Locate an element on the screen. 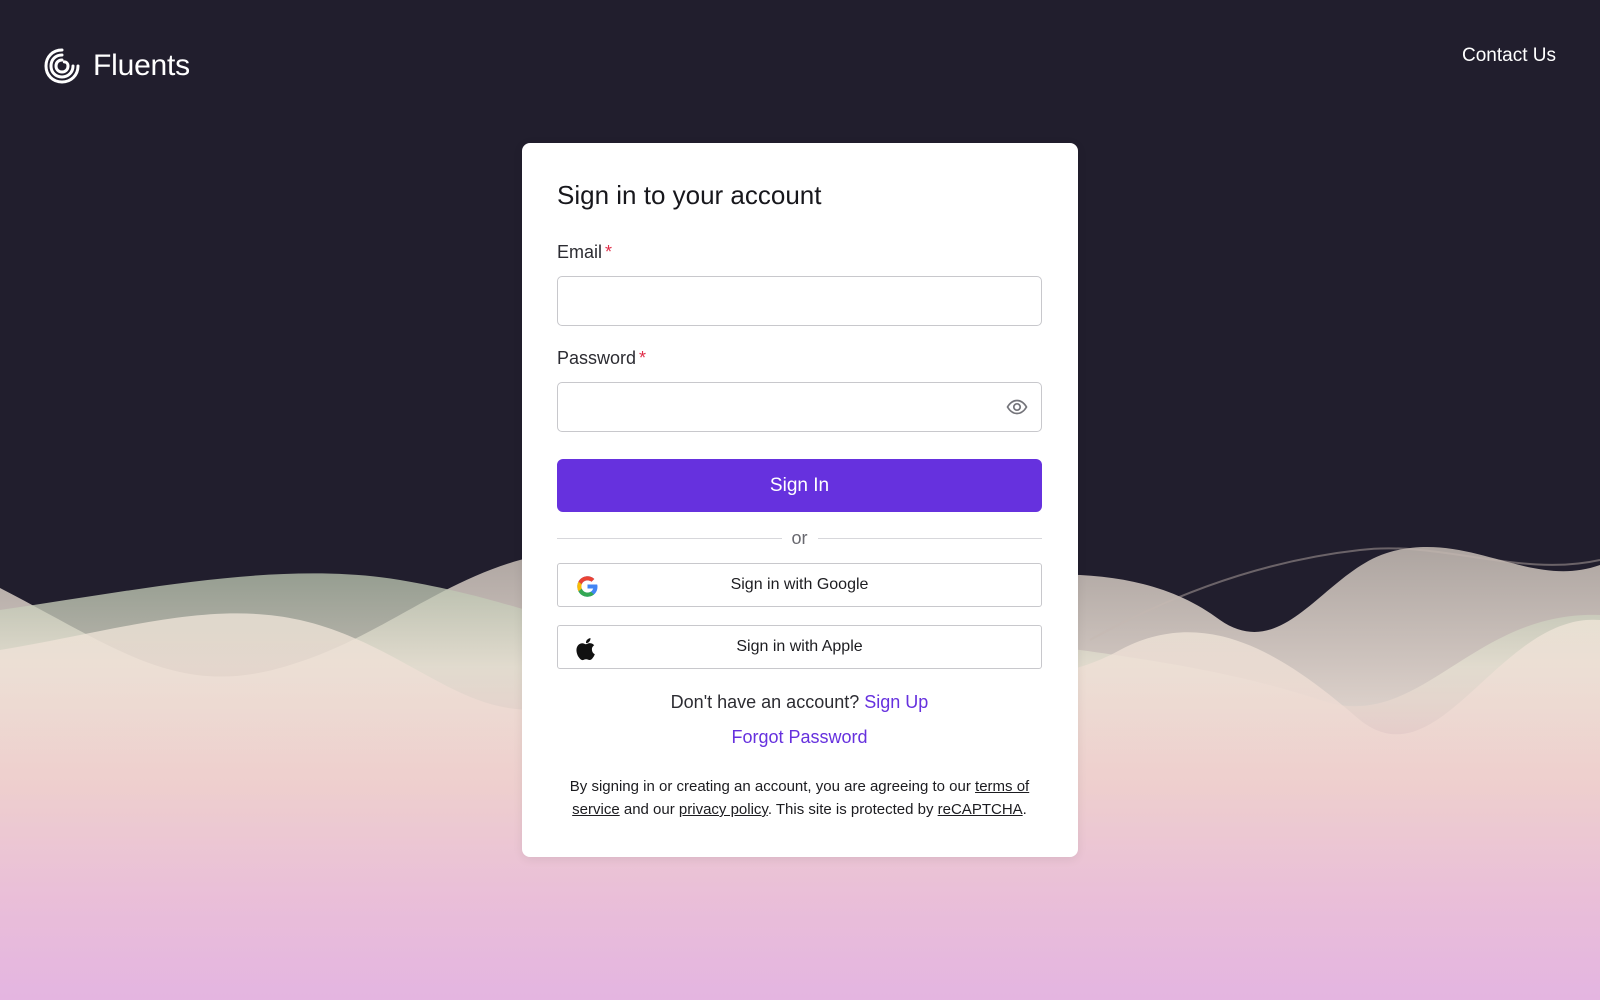 This screenshot has width=1600, height=1000. signup-row: Don't have an account? Sign Up is located at coordinates (799, 702).